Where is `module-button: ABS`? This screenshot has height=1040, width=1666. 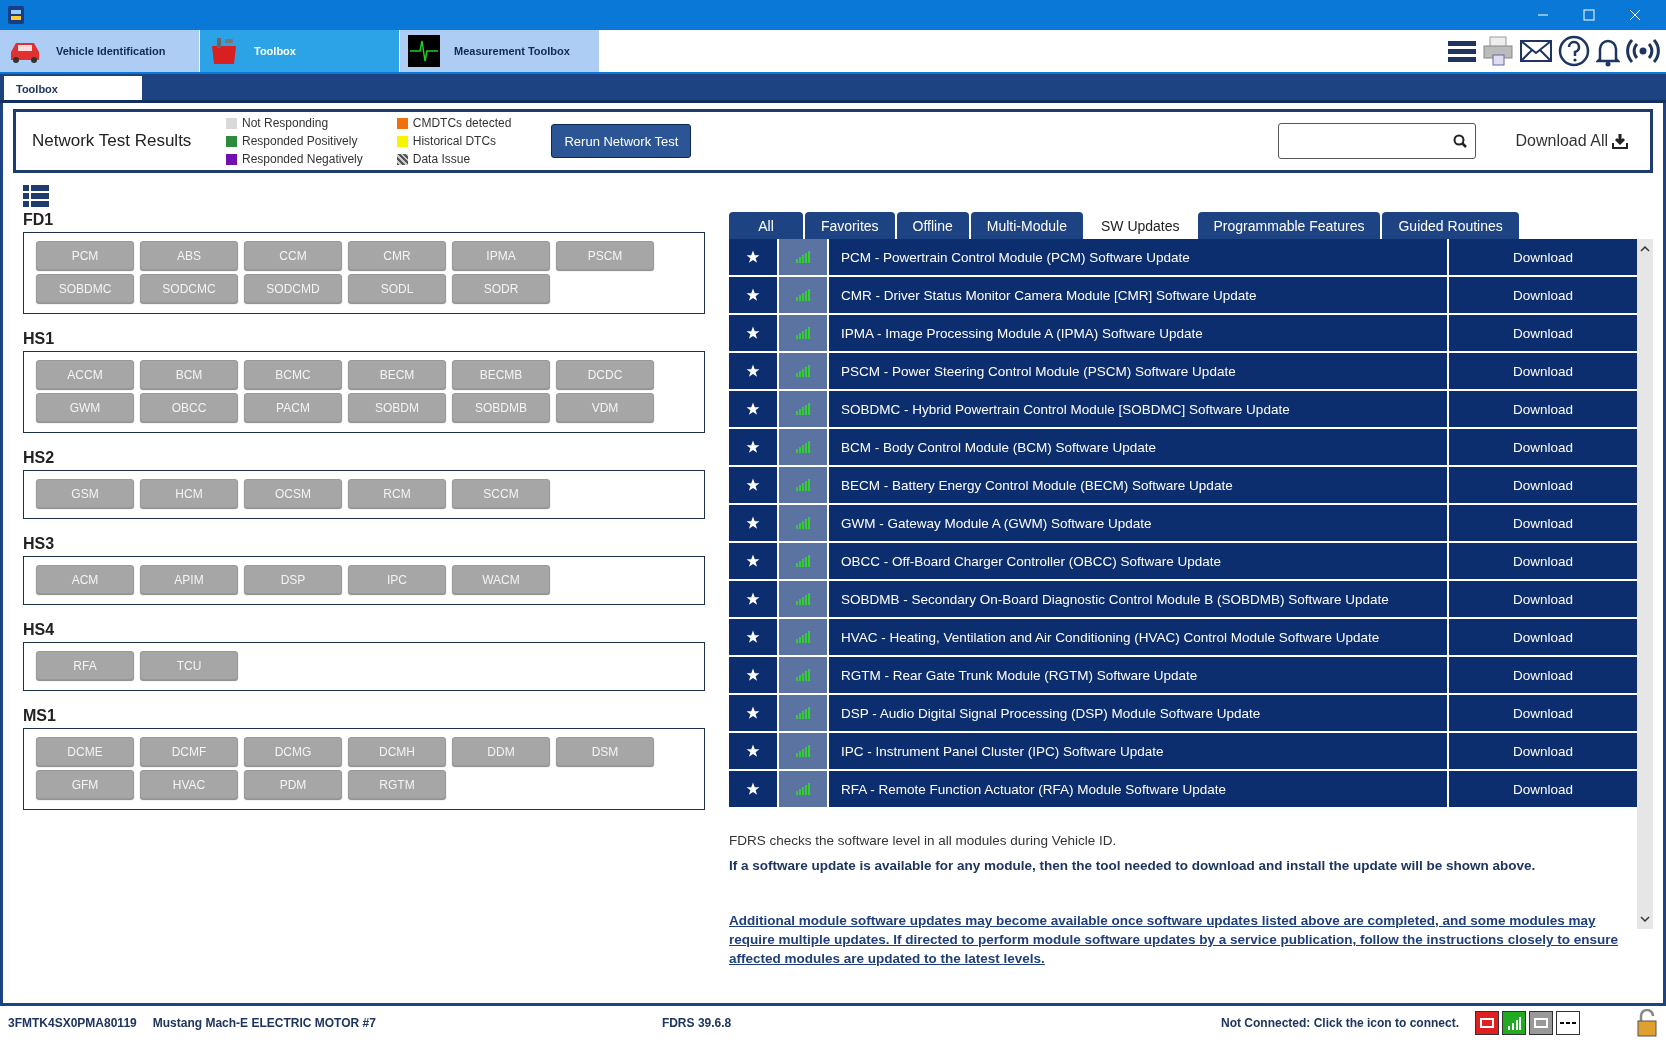
module-button: ABS is located at coordinates (189, 255).